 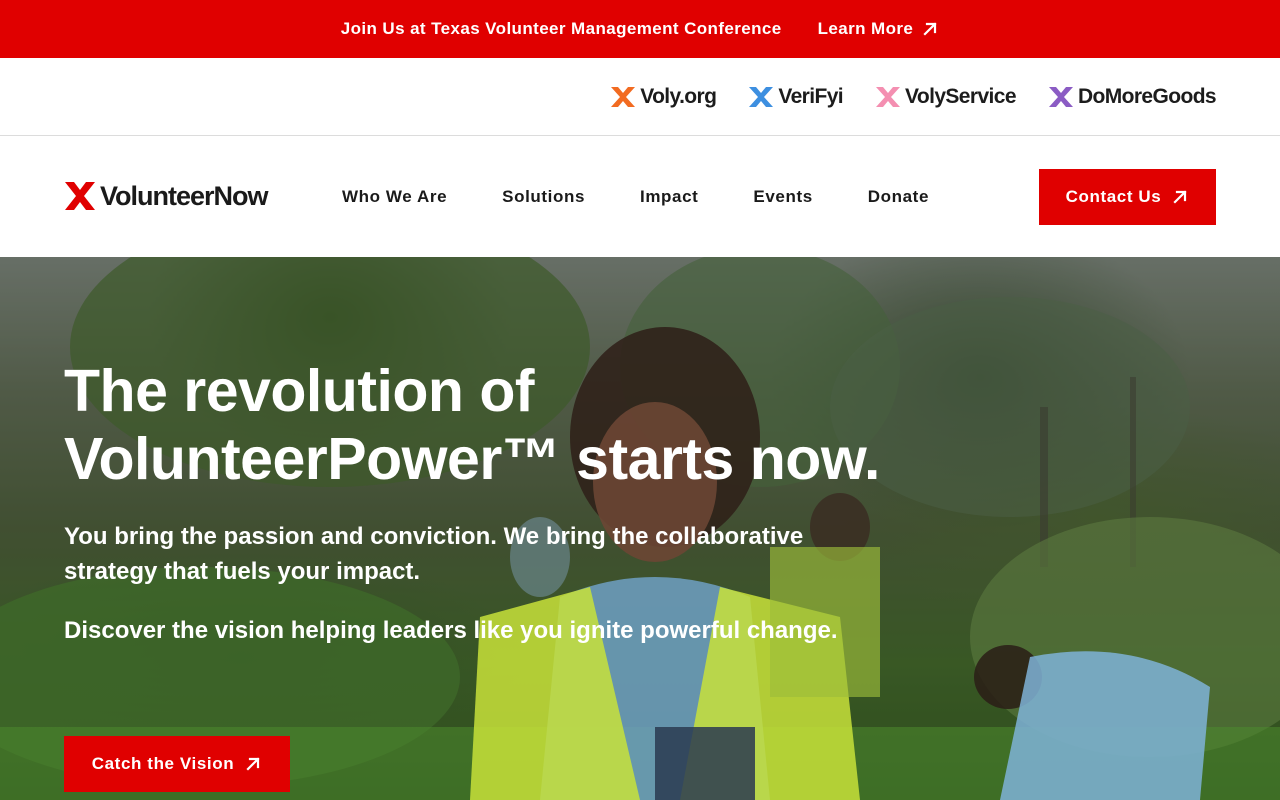 I want to click on brand-volyservice: VolyService, so click(x=946, y=97).